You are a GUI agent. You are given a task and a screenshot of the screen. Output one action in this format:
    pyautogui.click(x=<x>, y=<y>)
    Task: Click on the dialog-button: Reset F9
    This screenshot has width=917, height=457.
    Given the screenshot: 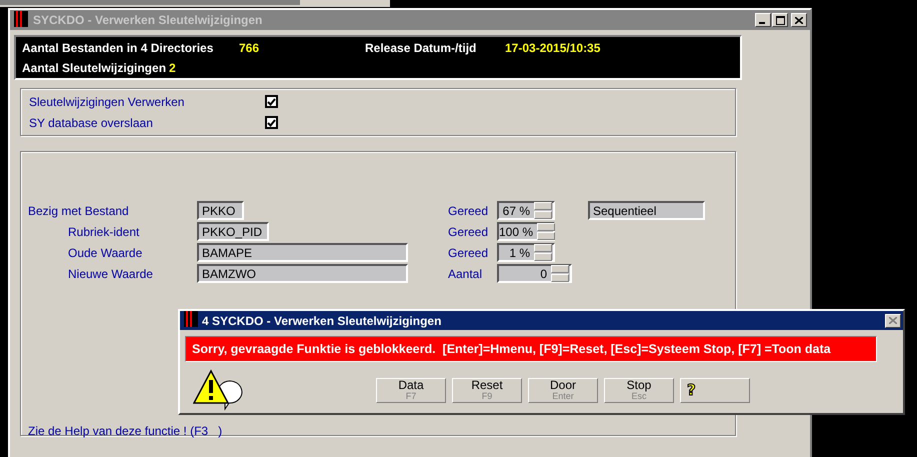 What is the action you would take?
    pyautogui.click(x=487, y=390)
    